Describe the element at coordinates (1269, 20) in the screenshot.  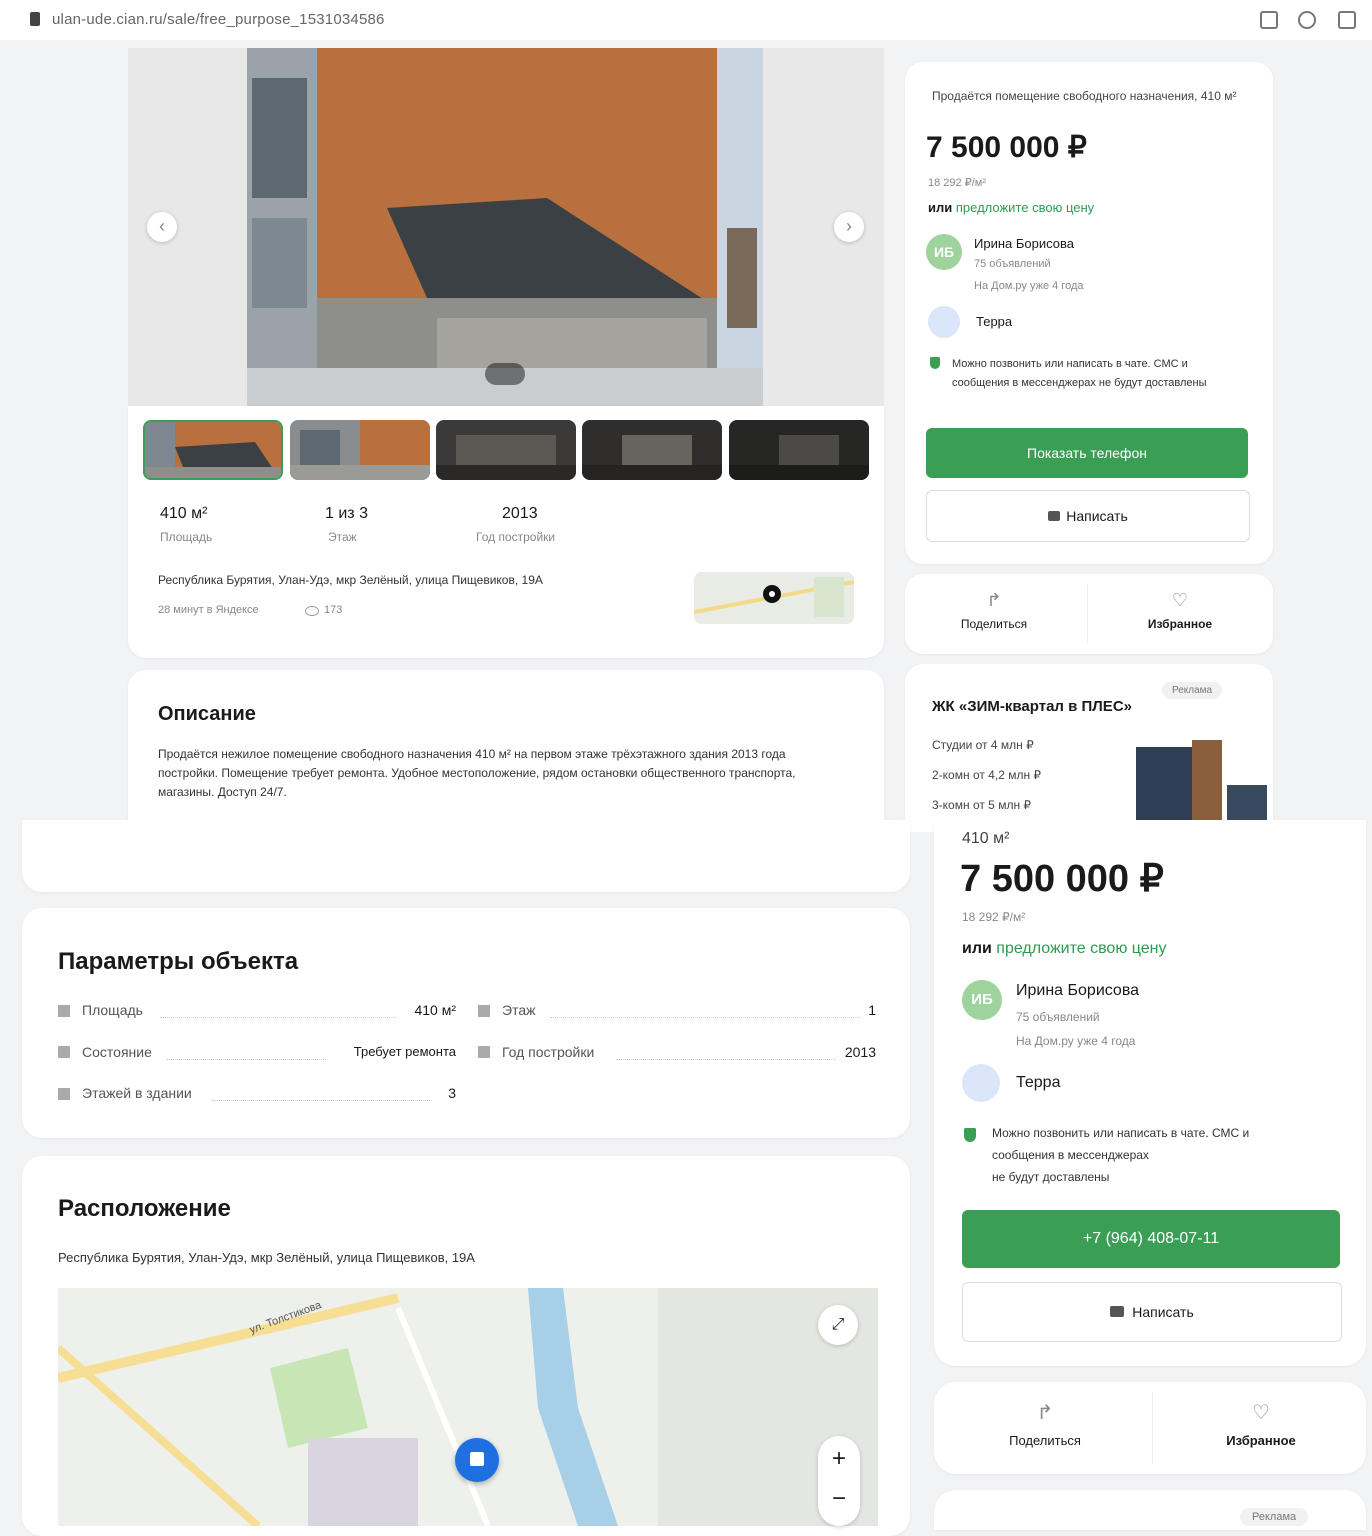
I see `install-icon` at that location.